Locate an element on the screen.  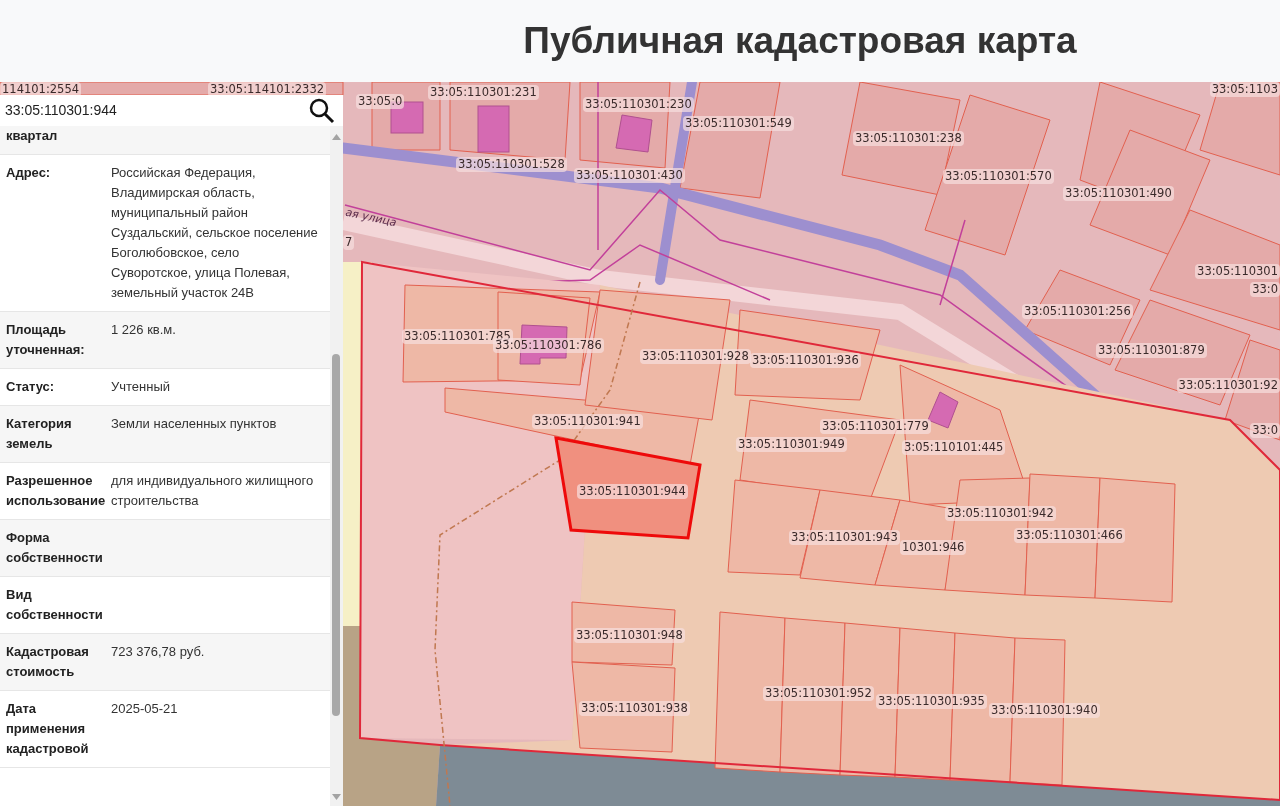
parcel-number-label: 33:05:110301:570 is located at coordinates (998, 176).